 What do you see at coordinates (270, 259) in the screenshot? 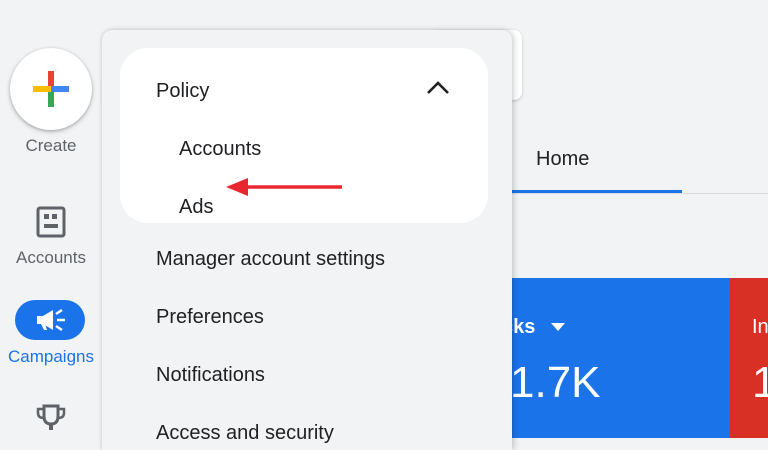
I see `menu-item-manager-account-settings: Manager account settings` at bounding box center [270, 259].